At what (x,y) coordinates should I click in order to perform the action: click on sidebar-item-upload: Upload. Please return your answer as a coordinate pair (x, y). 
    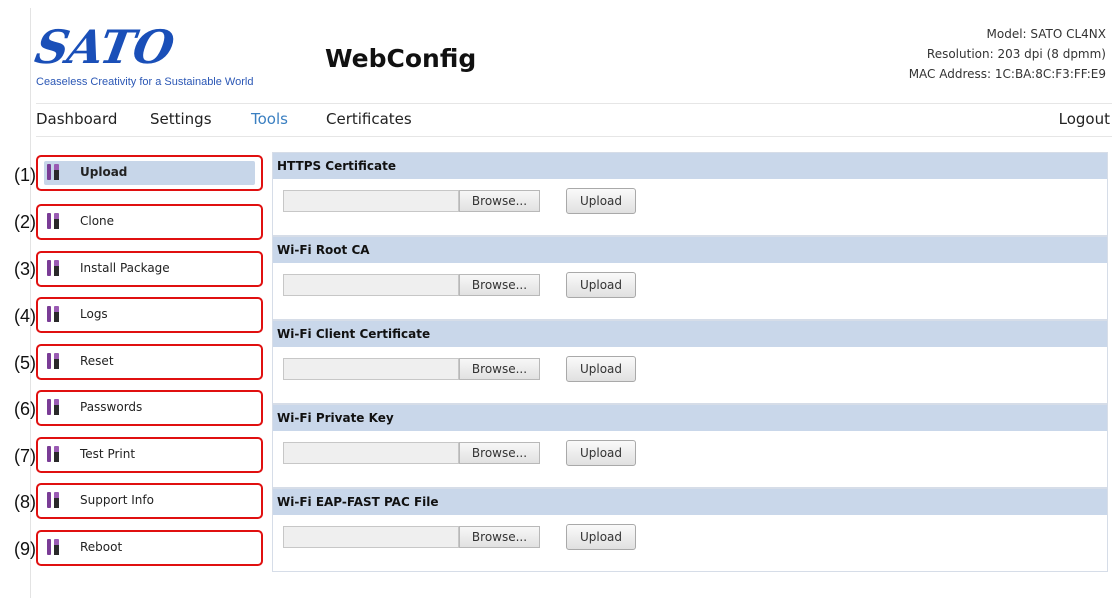
    Looking at the image, I should click on (149, 173).